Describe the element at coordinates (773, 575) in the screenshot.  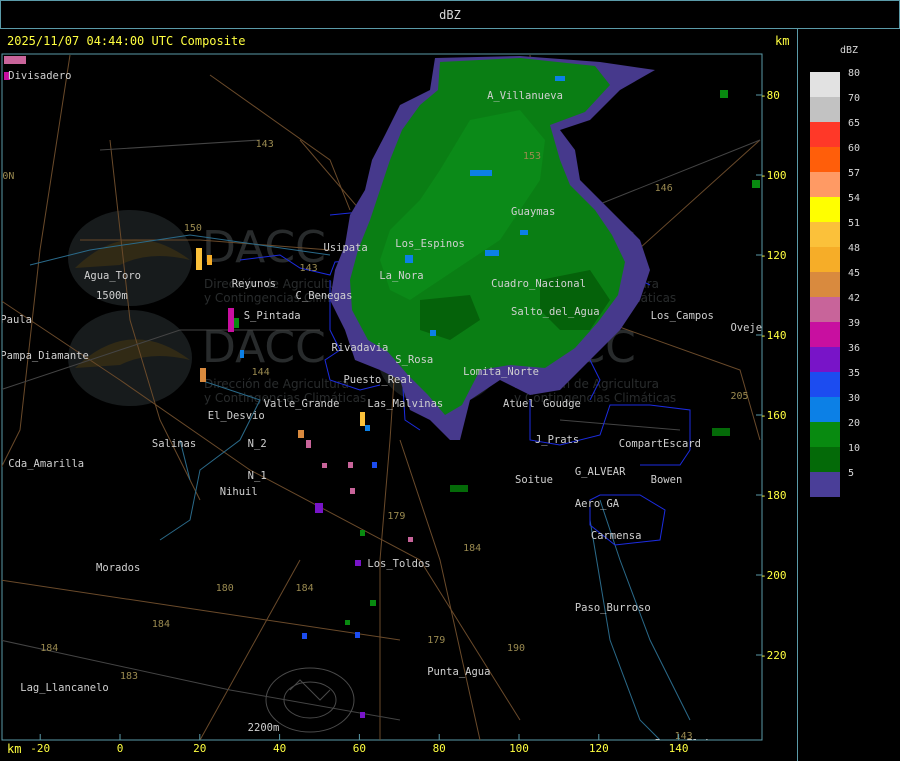
I see `y-tick-label: -200` at that location.